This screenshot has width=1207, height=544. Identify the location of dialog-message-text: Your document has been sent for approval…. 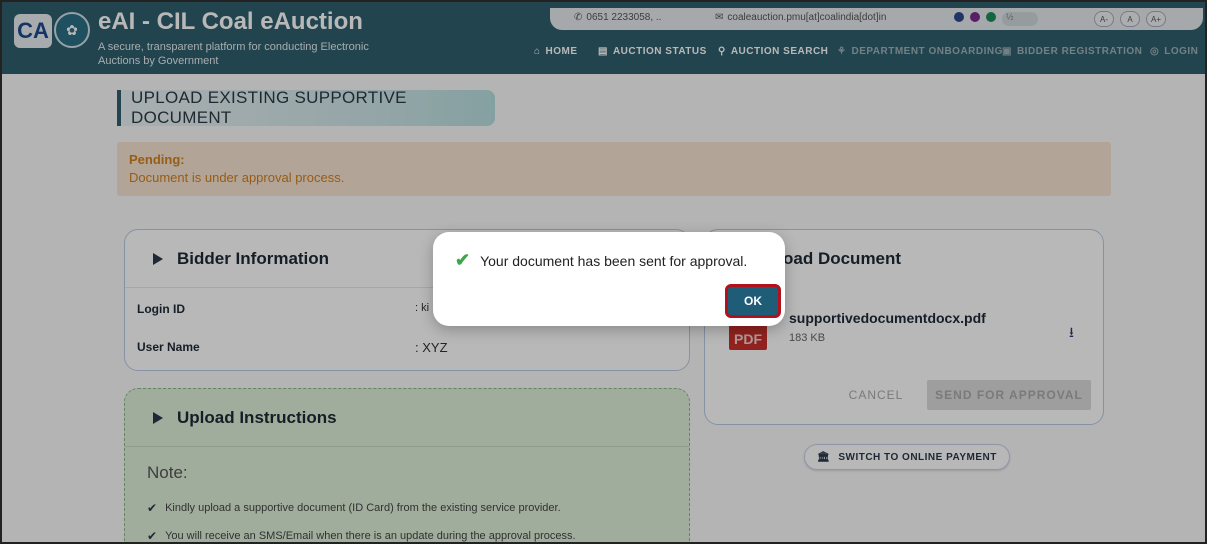
(614, 260).